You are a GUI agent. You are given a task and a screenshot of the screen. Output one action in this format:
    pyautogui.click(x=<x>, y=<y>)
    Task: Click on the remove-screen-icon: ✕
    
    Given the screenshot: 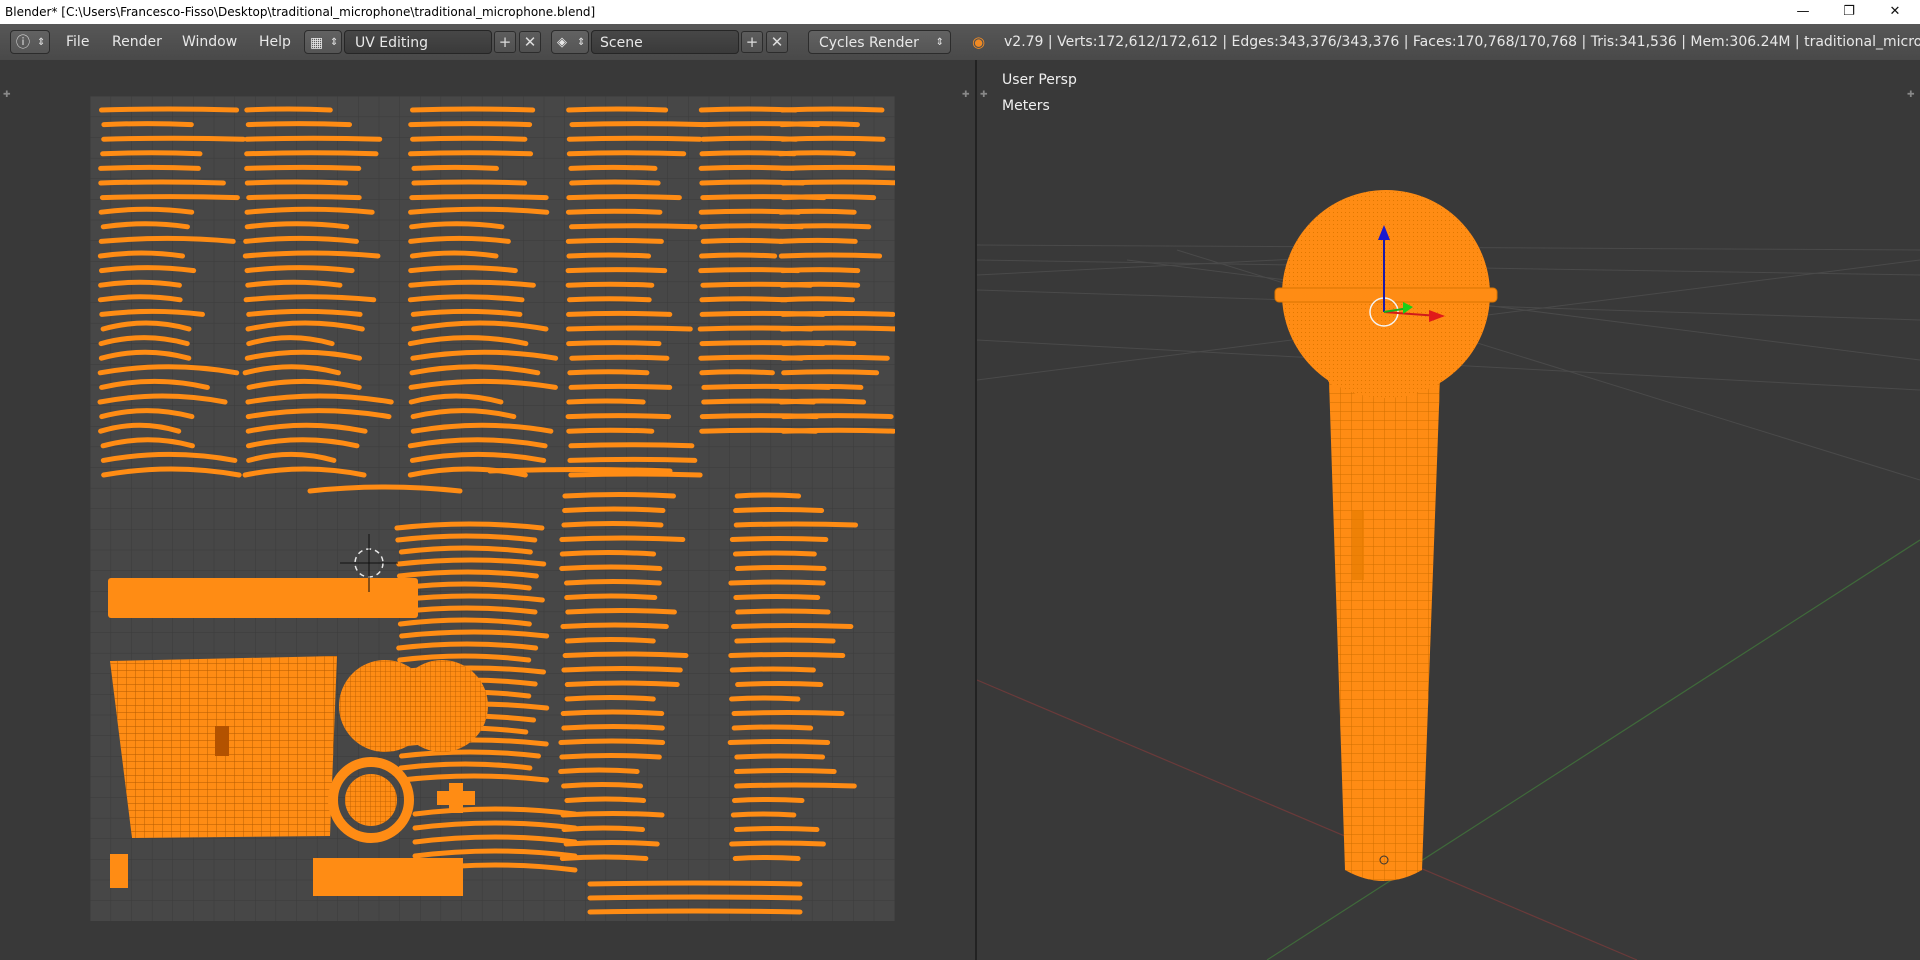 What is the action you would take?
    pyautogui.click(x=530, y=42)
    